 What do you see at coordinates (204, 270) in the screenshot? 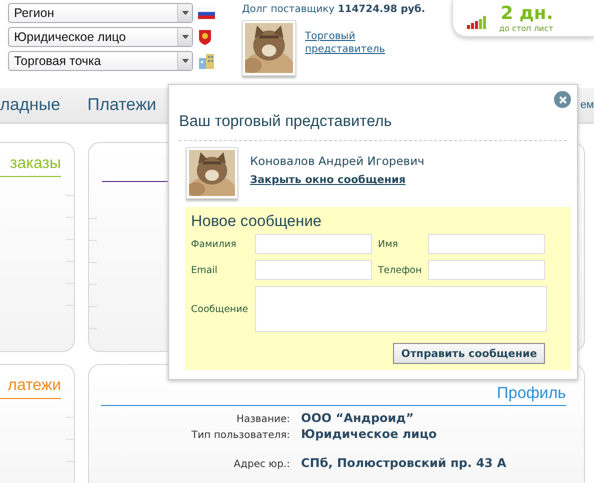
I see `field-label: Email` at bounding box center [204, 270].